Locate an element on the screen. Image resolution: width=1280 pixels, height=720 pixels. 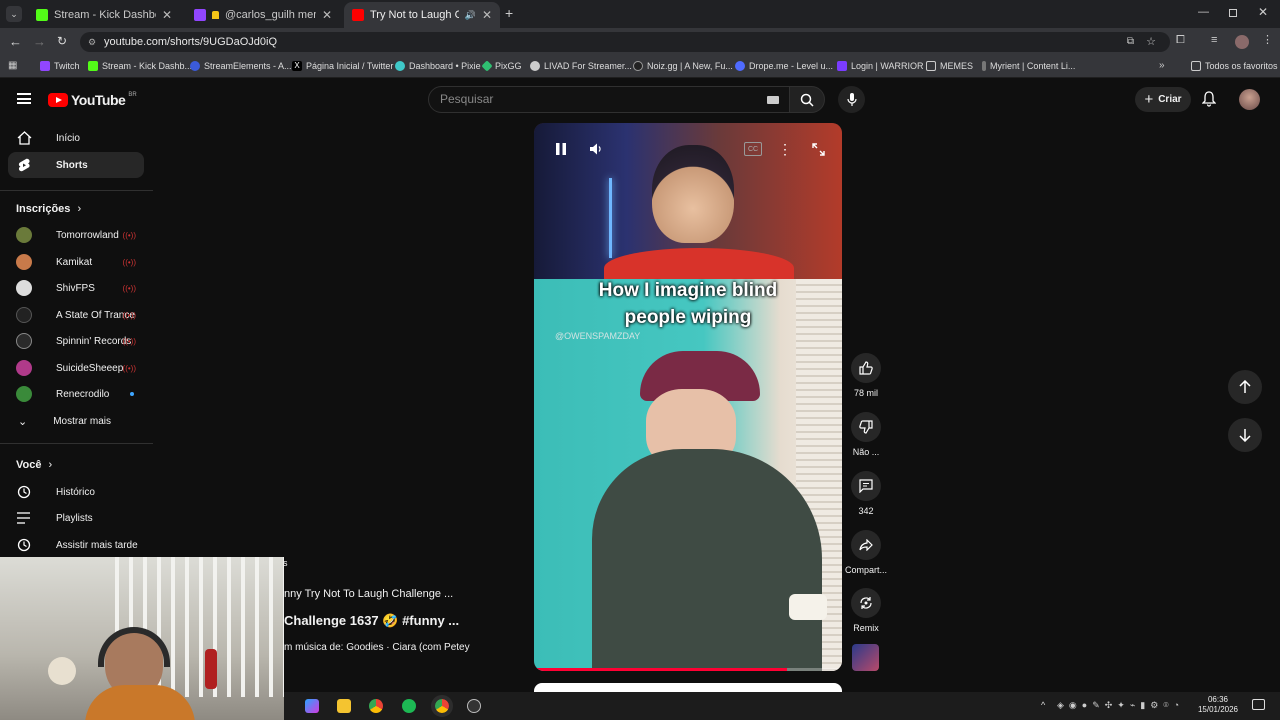
subscriptions-heading: Inscrições › is located at coordinates (48, 209).